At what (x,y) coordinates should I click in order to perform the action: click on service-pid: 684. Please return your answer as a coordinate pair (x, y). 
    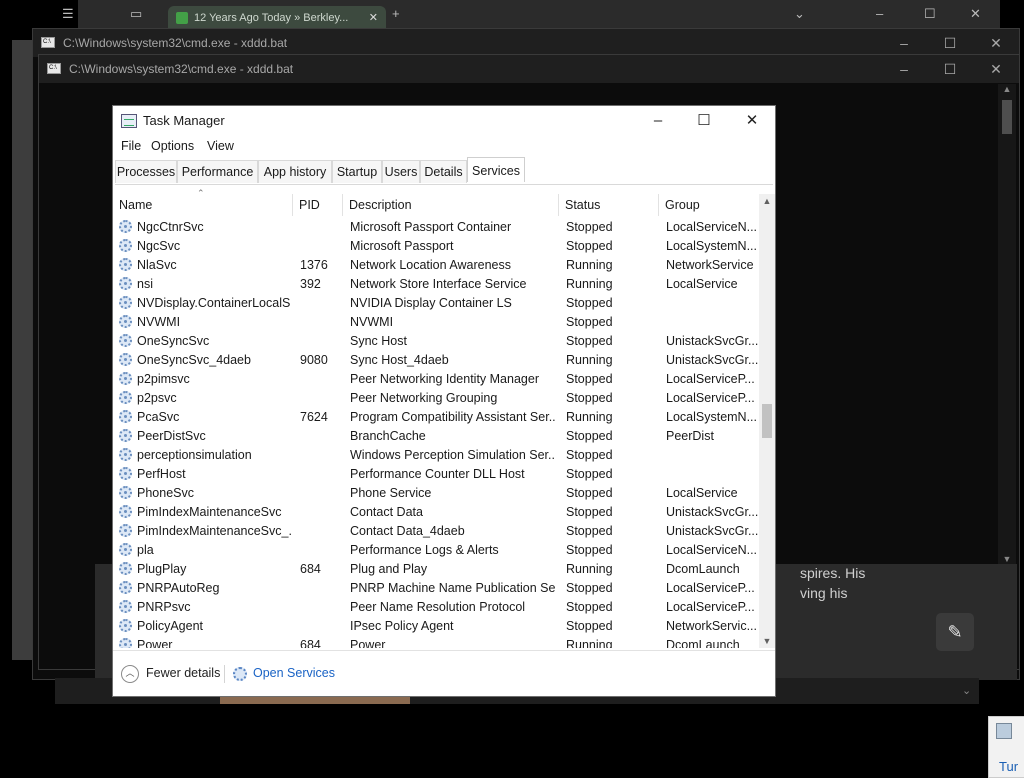
    Looking at the image, I should click on (310, 569).